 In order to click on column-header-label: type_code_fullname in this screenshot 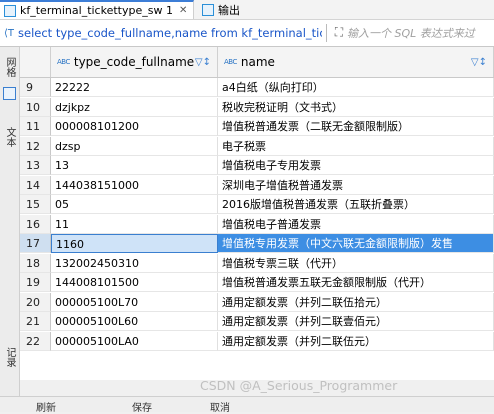, I will do `click(134, 62)`.